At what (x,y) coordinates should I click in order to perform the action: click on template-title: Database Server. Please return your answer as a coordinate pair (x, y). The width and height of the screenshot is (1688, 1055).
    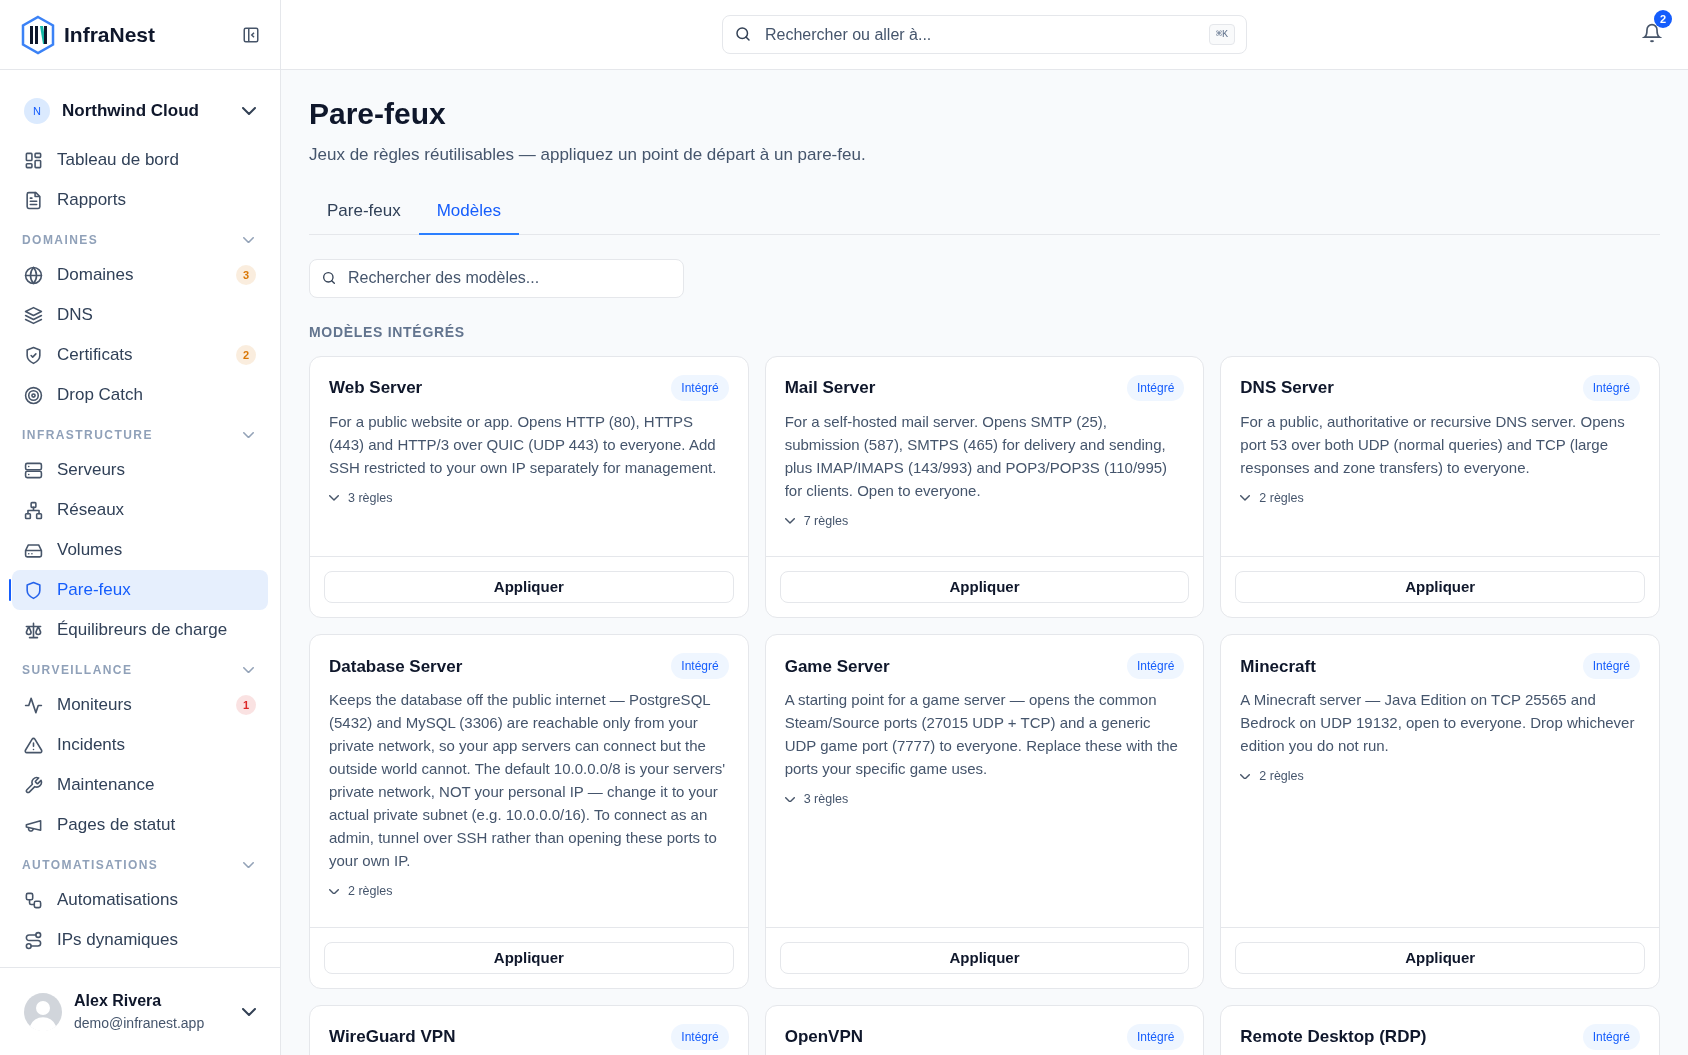
    Looking at the image, I should click on (396, 666).